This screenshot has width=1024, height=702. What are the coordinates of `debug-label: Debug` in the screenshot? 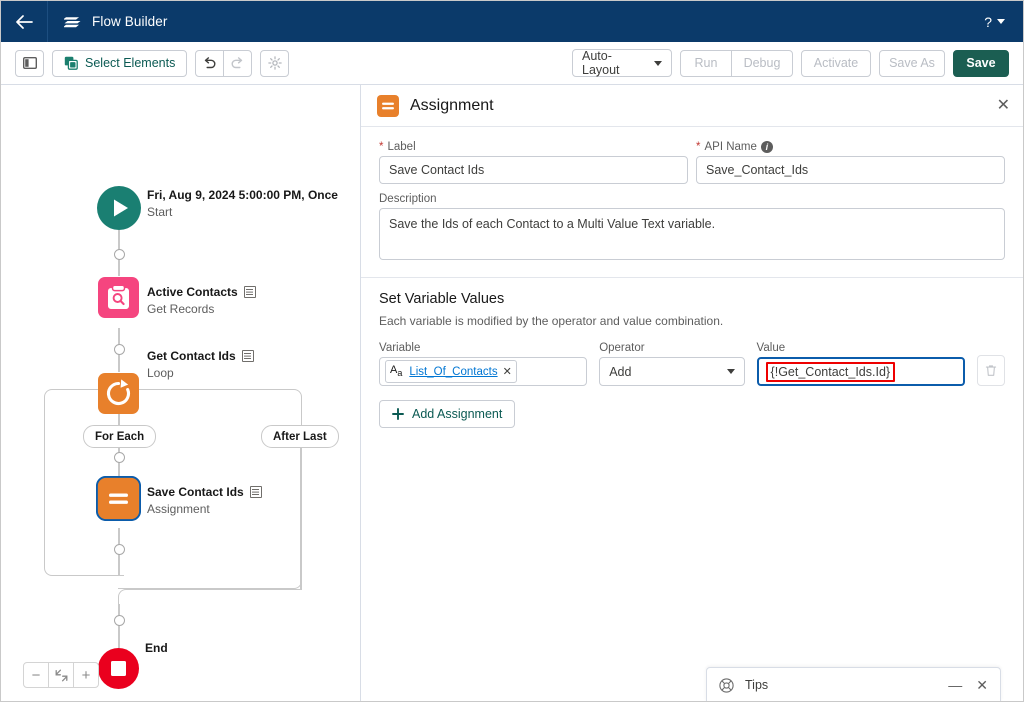 It's located at (762, 63).